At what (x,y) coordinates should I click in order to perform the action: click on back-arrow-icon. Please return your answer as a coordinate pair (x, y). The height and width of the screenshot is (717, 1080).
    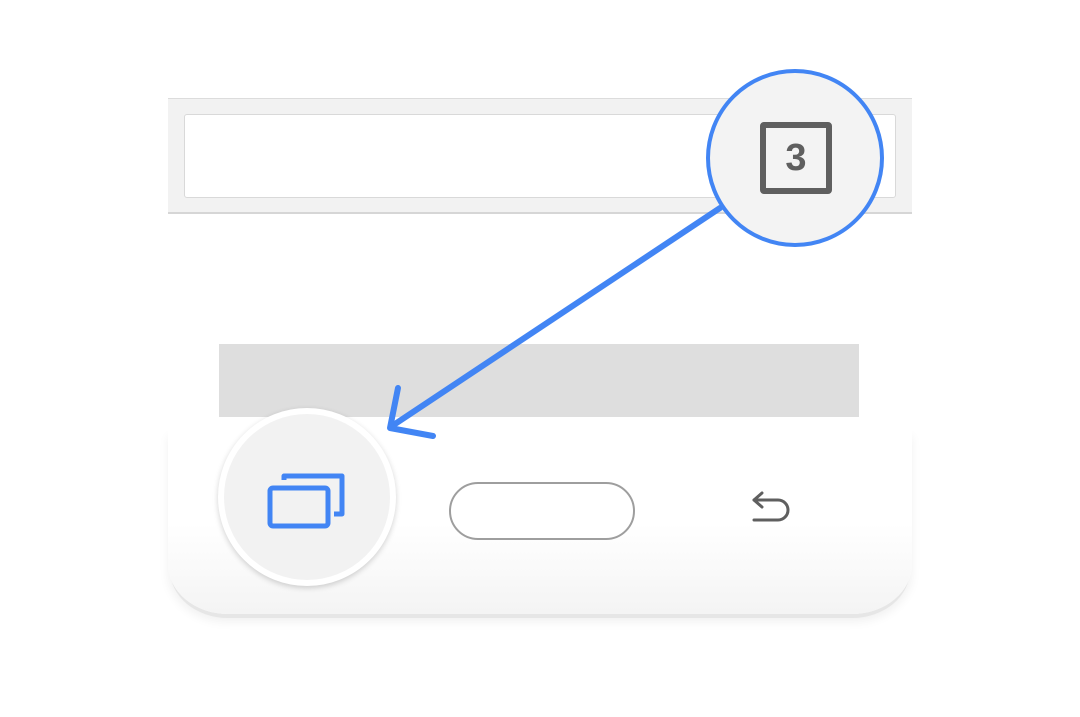
    Looking at the image, I should click on (771, 506).